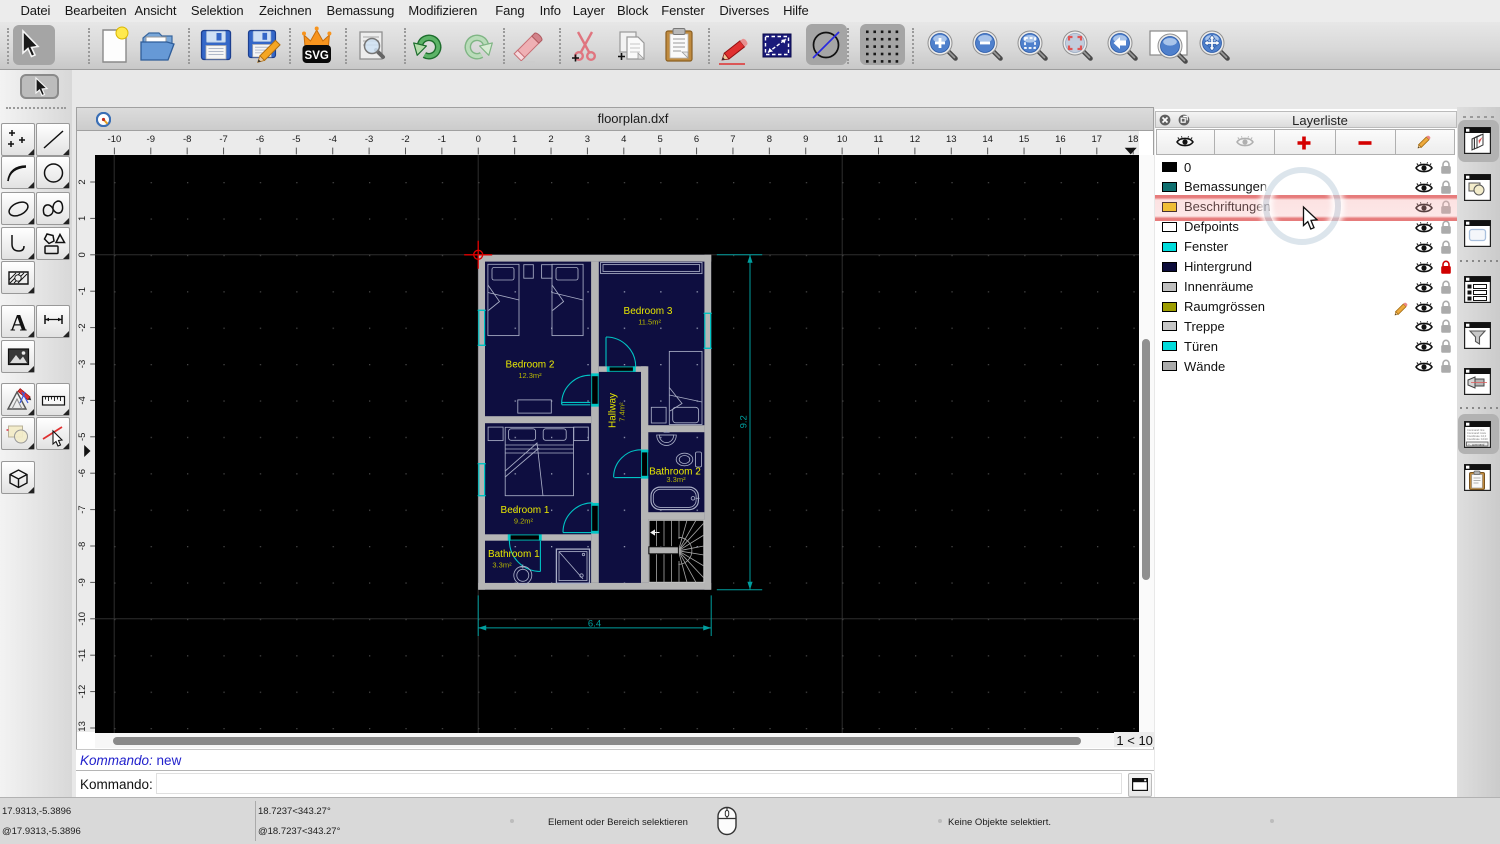  Describe the element at coordinates (1097, 139) in the screenshot. I see `svg-text: 17` at that location.